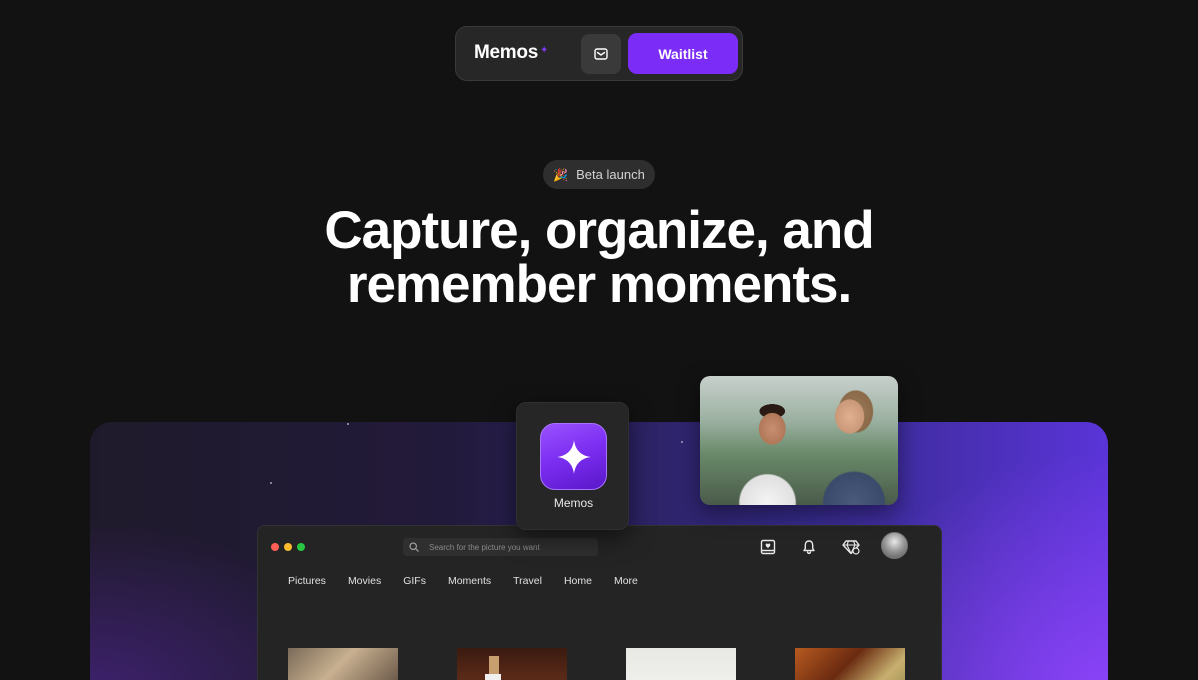  Describe the element at coordinates (301, 547) in the screenshot. I see `maximize-window-button` at that location.